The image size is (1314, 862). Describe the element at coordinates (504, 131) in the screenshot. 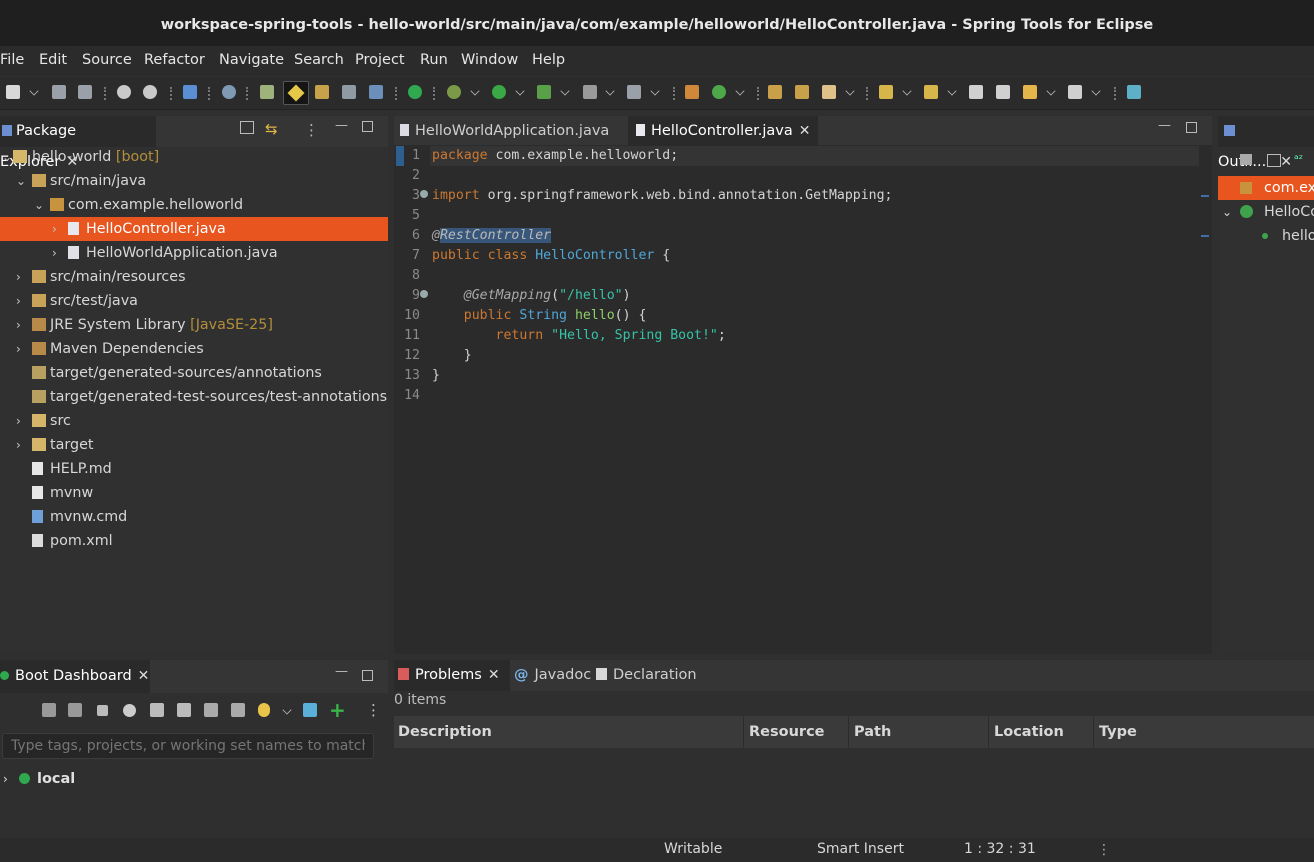

I see `tab-helloworldapplication: HelloWorldApplication.java` at that location.